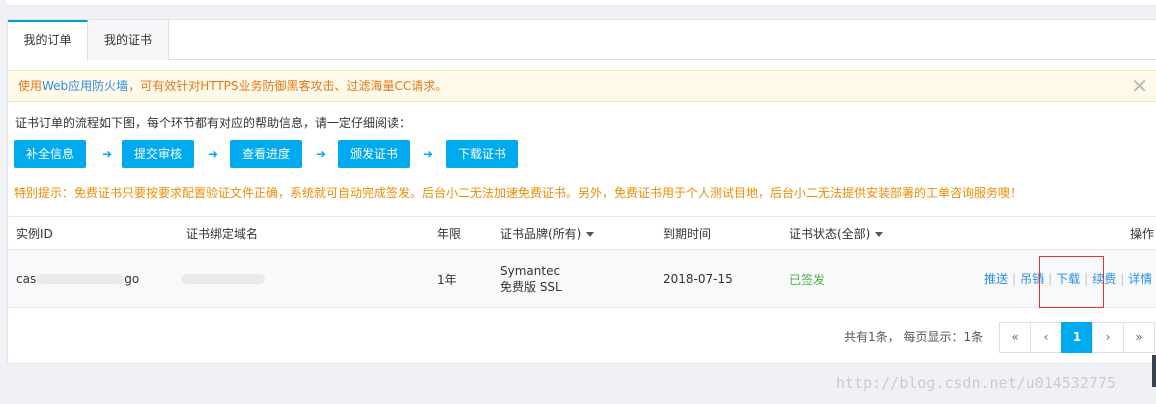  Describe the element at coordinates (1071, 282) in the screenshot. I see `download-highlight-box` at that location.